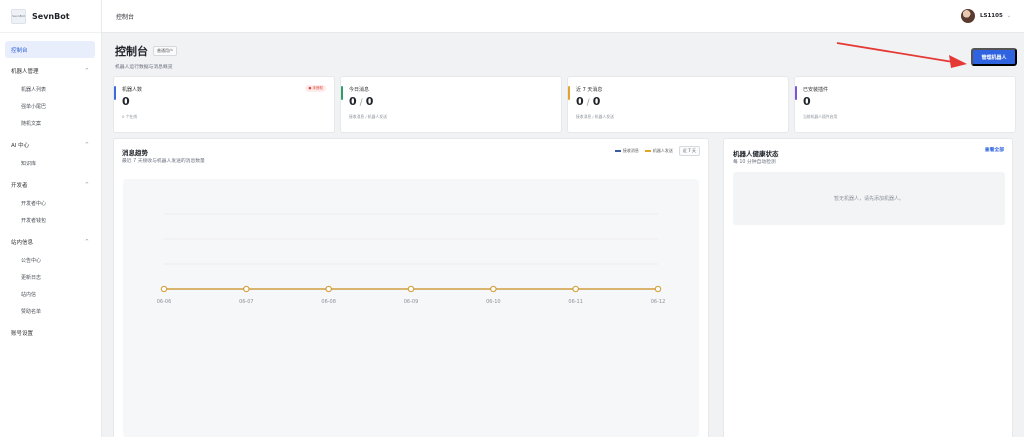 The image size is (1024, 437). Describe the element at coordinates (820, 116) in the screenshot. I see `stat-desc: 当前机器人插件启用` at that location.